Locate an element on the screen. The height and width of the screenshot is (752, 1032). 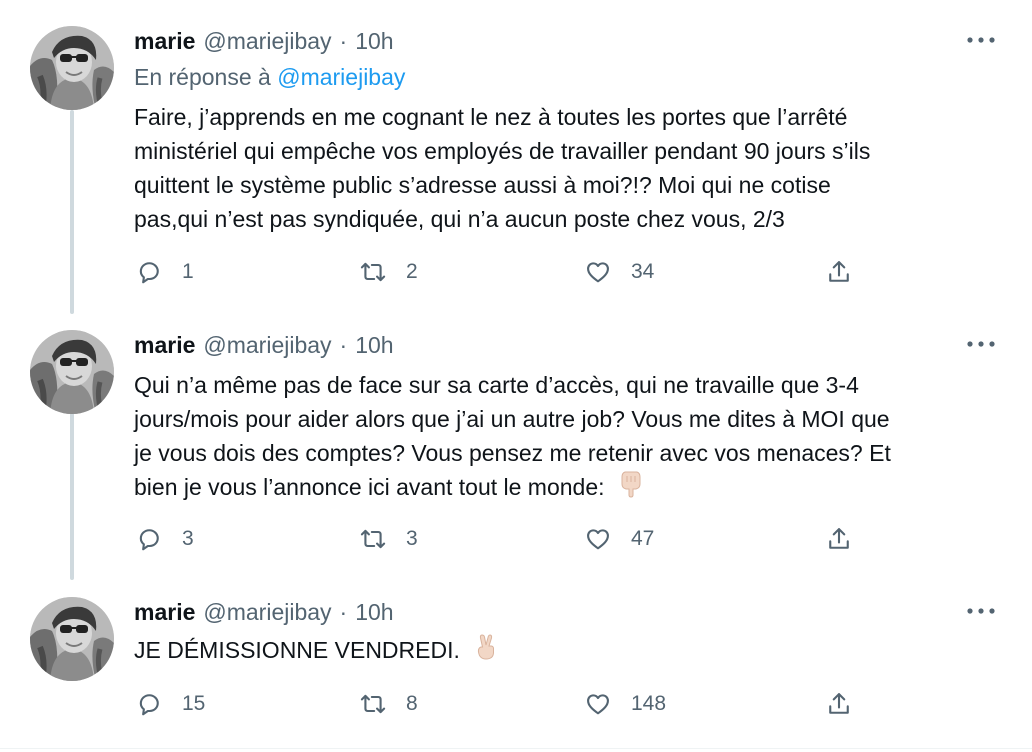
retweet-button: 3 is located at coordinates (388, 539).